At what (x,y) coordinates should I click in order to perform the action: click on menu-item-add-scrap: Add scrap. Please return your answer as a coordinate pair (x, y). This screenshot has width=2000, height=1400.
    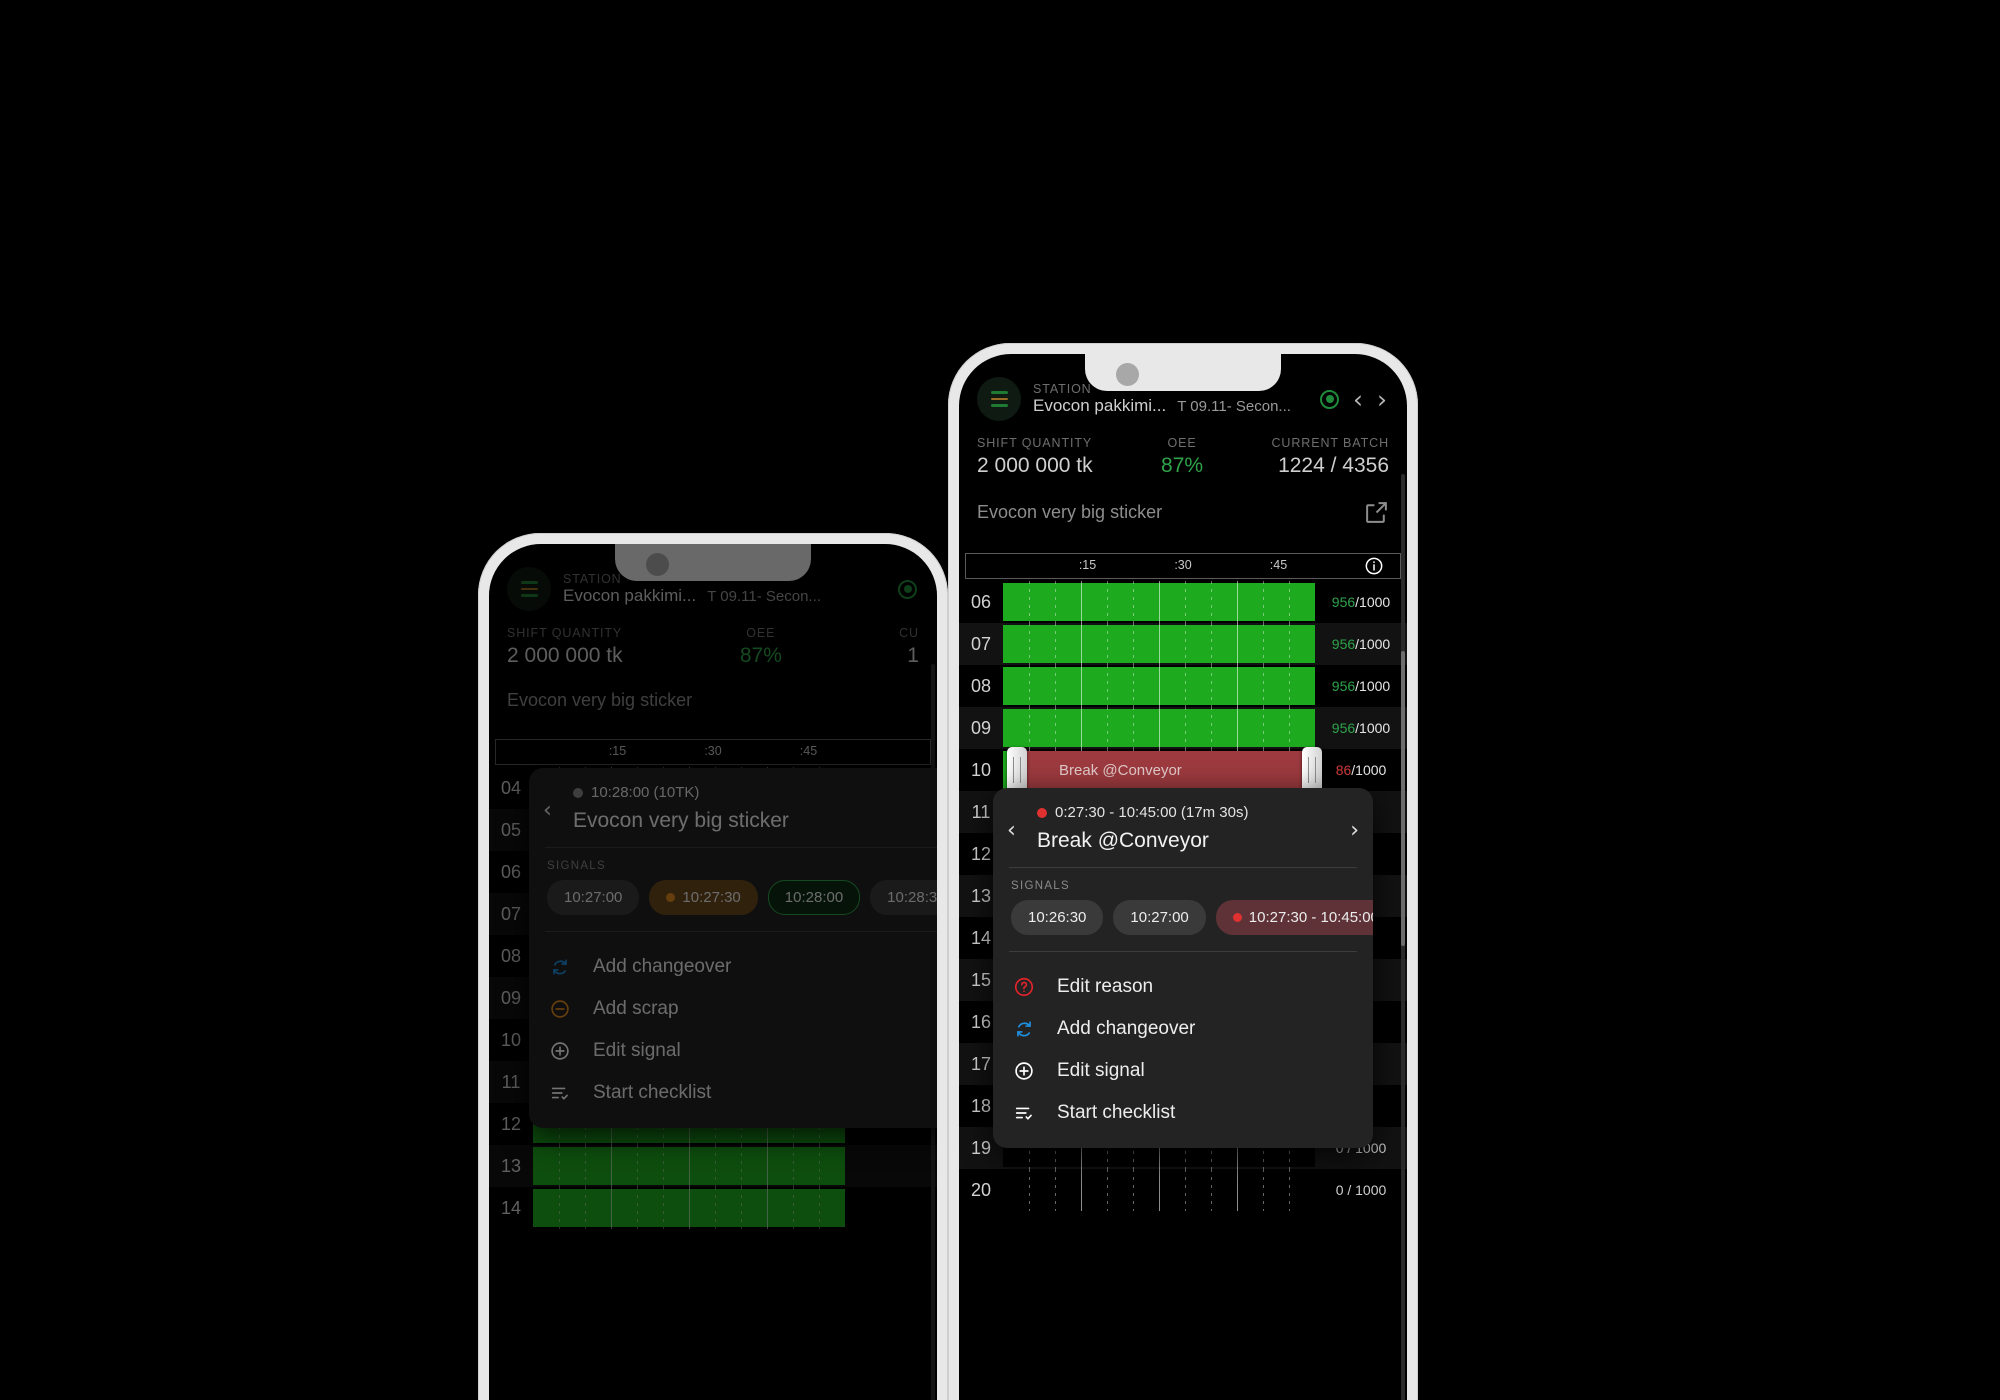
    Looking at the image, I should click on (733, 1009).